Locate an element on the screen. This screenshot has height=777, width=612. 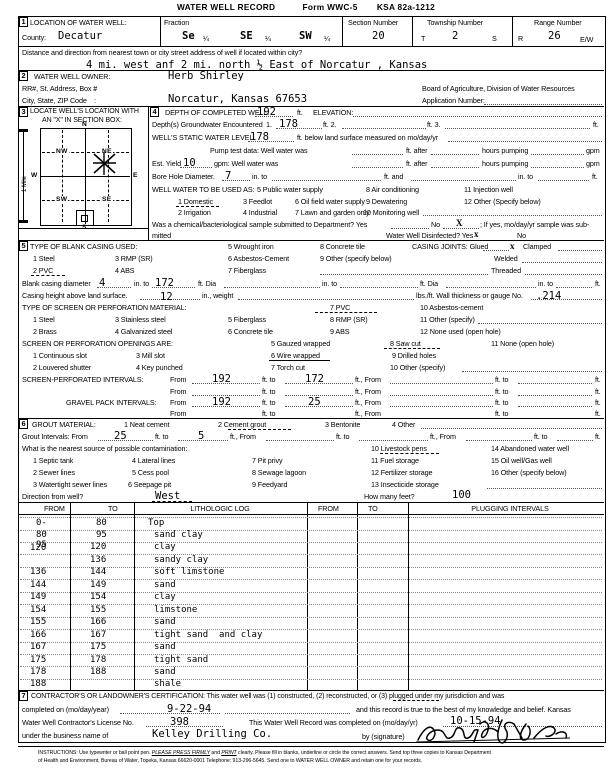
use-option-3: 3 Feedlot is located at coordinates (257, 201).